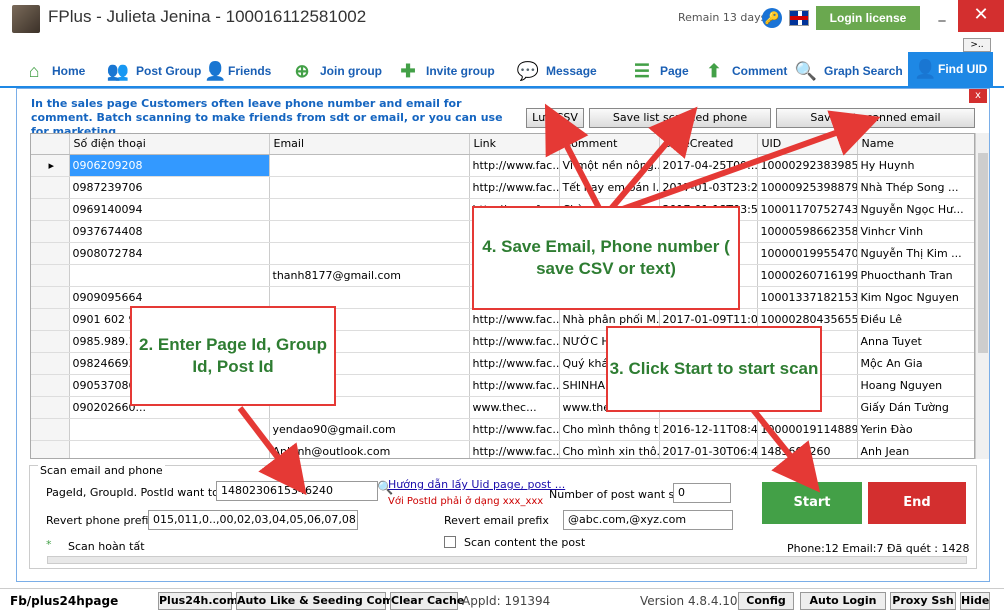  Describe the element at coordinates (369, 144) in the screenshot. I see `col-email: Email` at that location.